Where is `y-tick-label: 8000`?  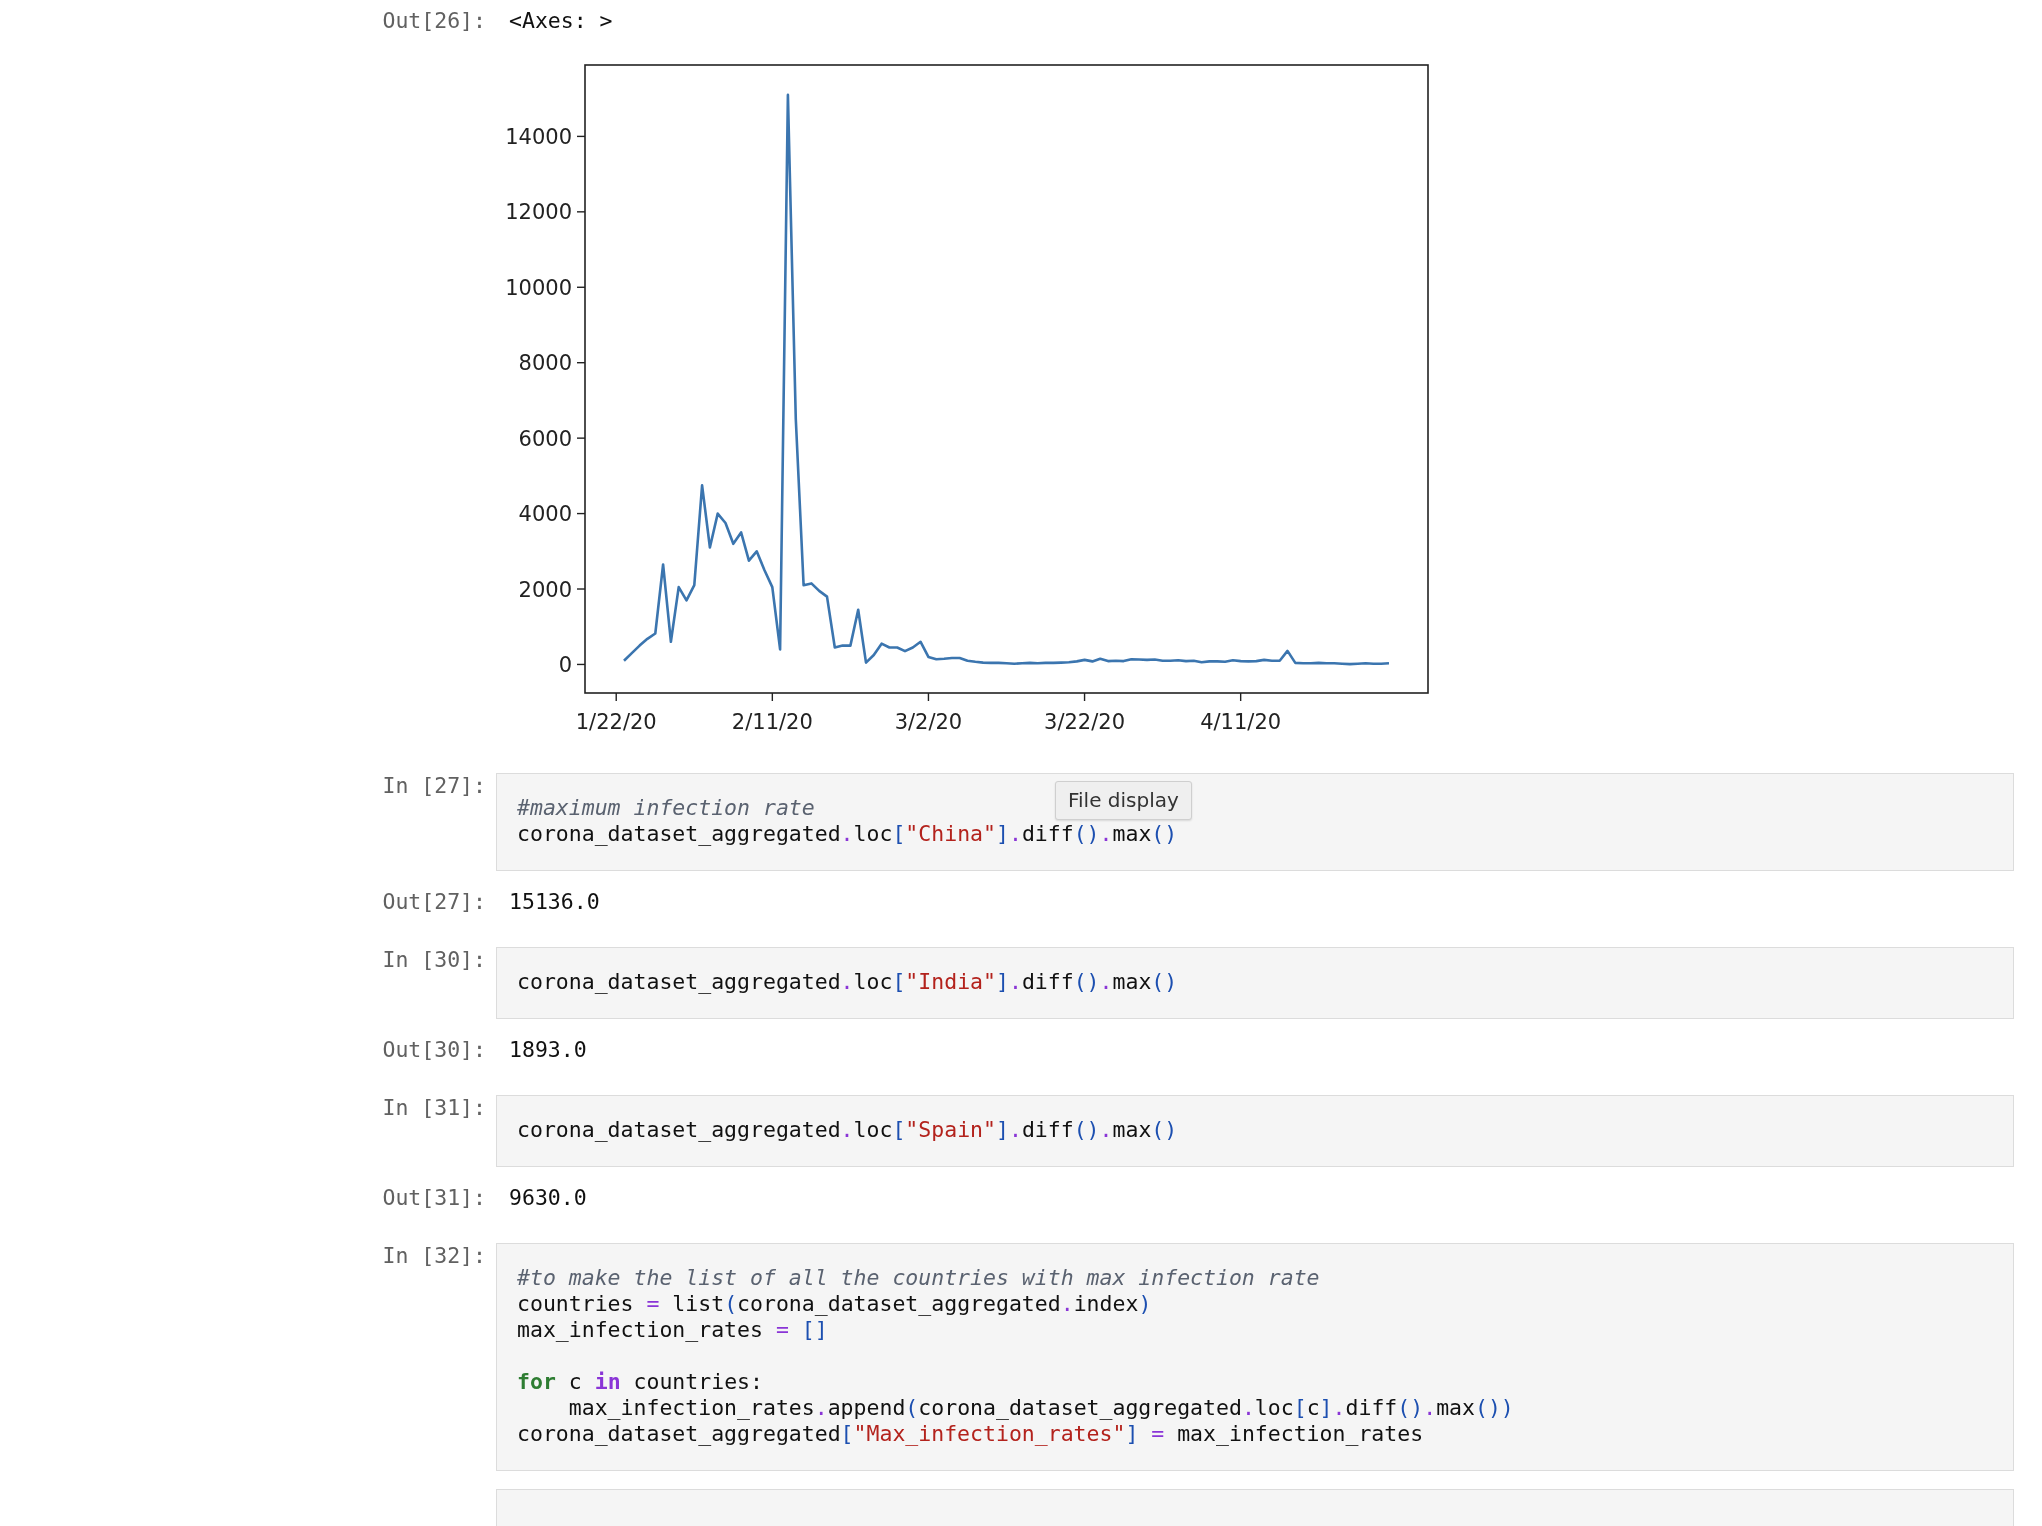 y-tick-label: 8000 is located at coordinates (545, 363).